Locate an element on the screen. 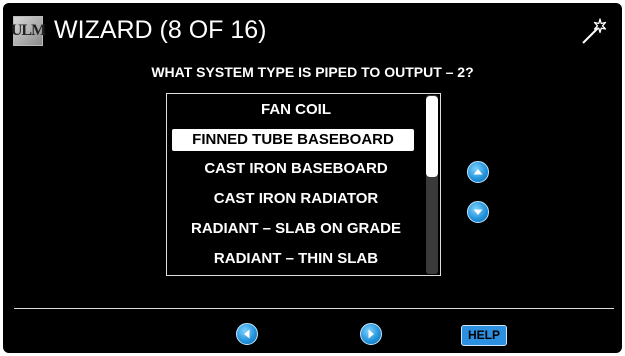  scrollbar-thumb is located at coordinates (432, 136).